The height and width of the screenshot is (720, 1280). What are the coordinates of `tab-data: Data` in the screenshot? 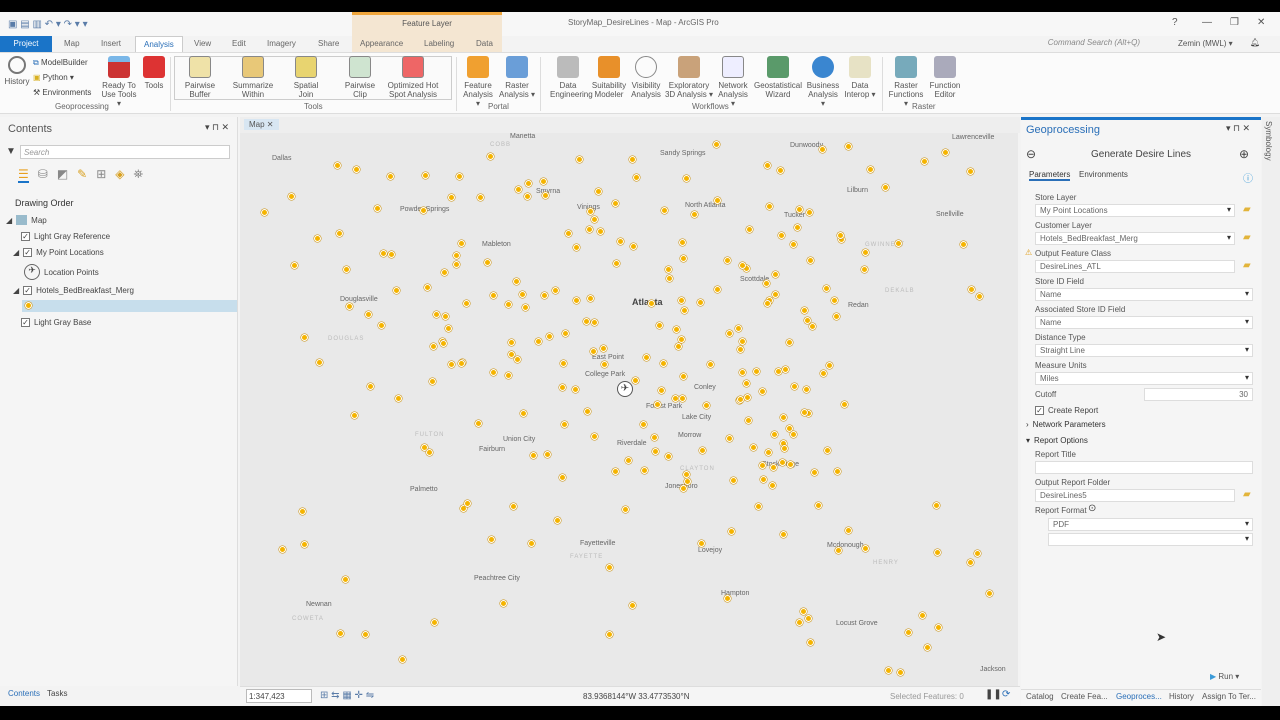 It's located at (485, 44).